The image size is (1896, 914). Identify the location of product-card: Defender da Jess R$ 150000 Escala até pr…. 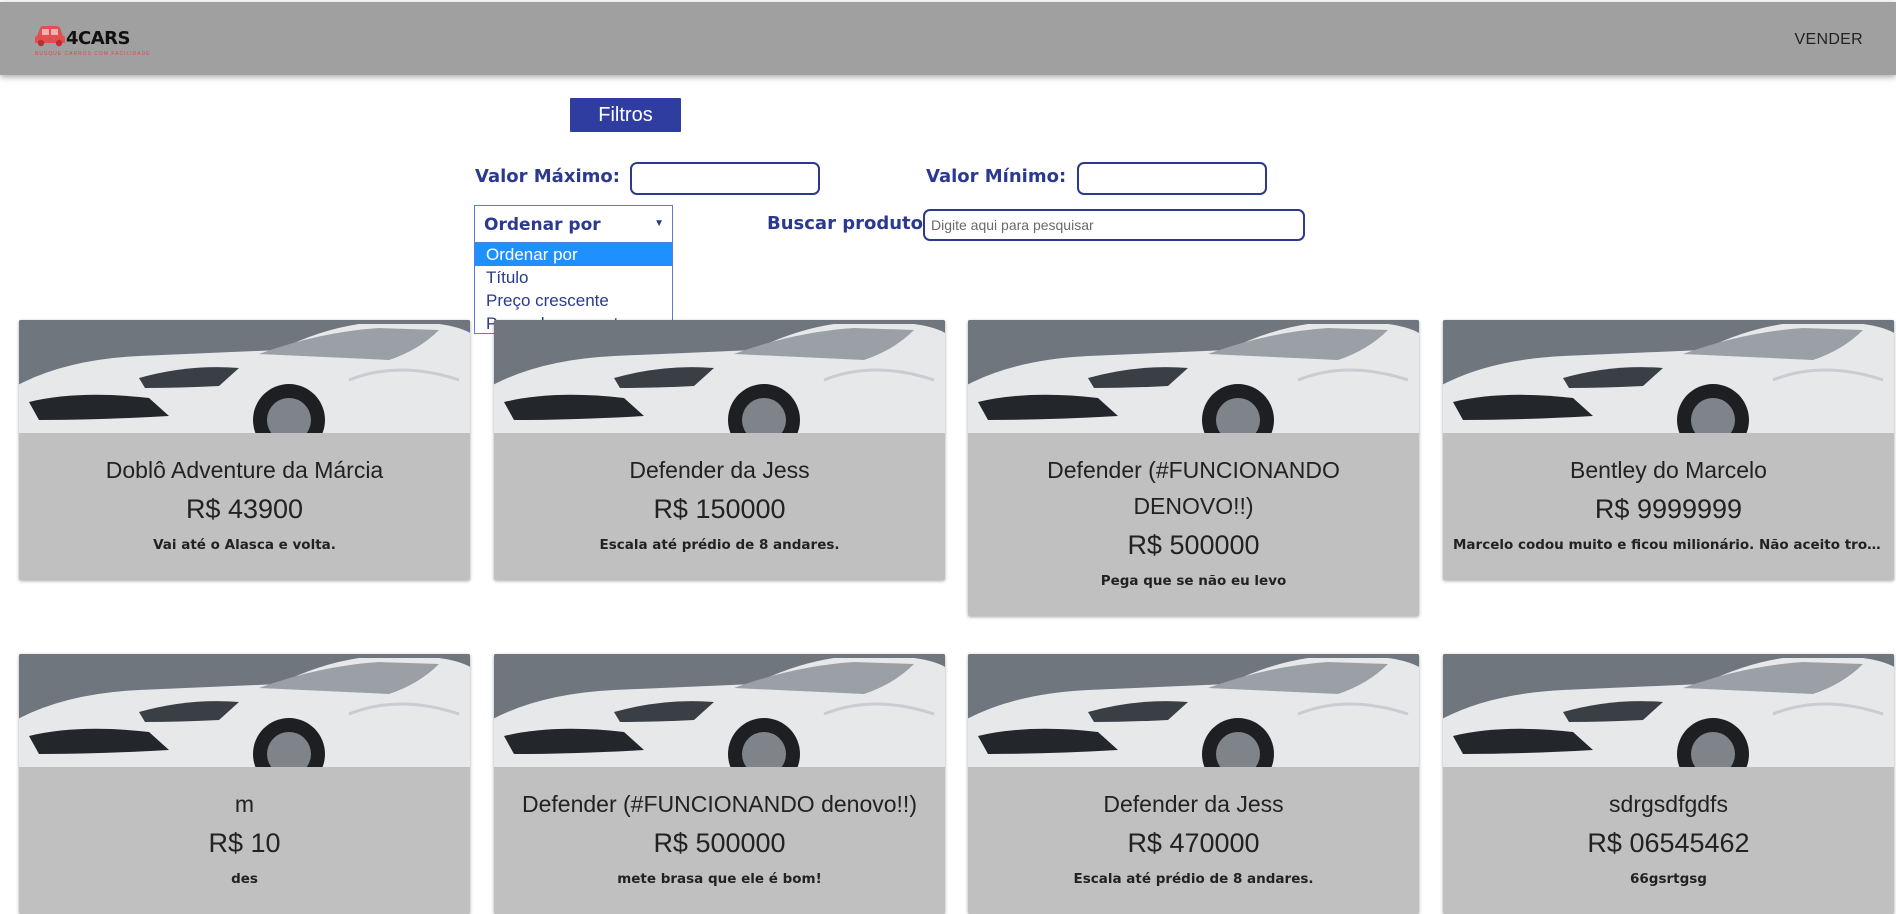
(719, 450).